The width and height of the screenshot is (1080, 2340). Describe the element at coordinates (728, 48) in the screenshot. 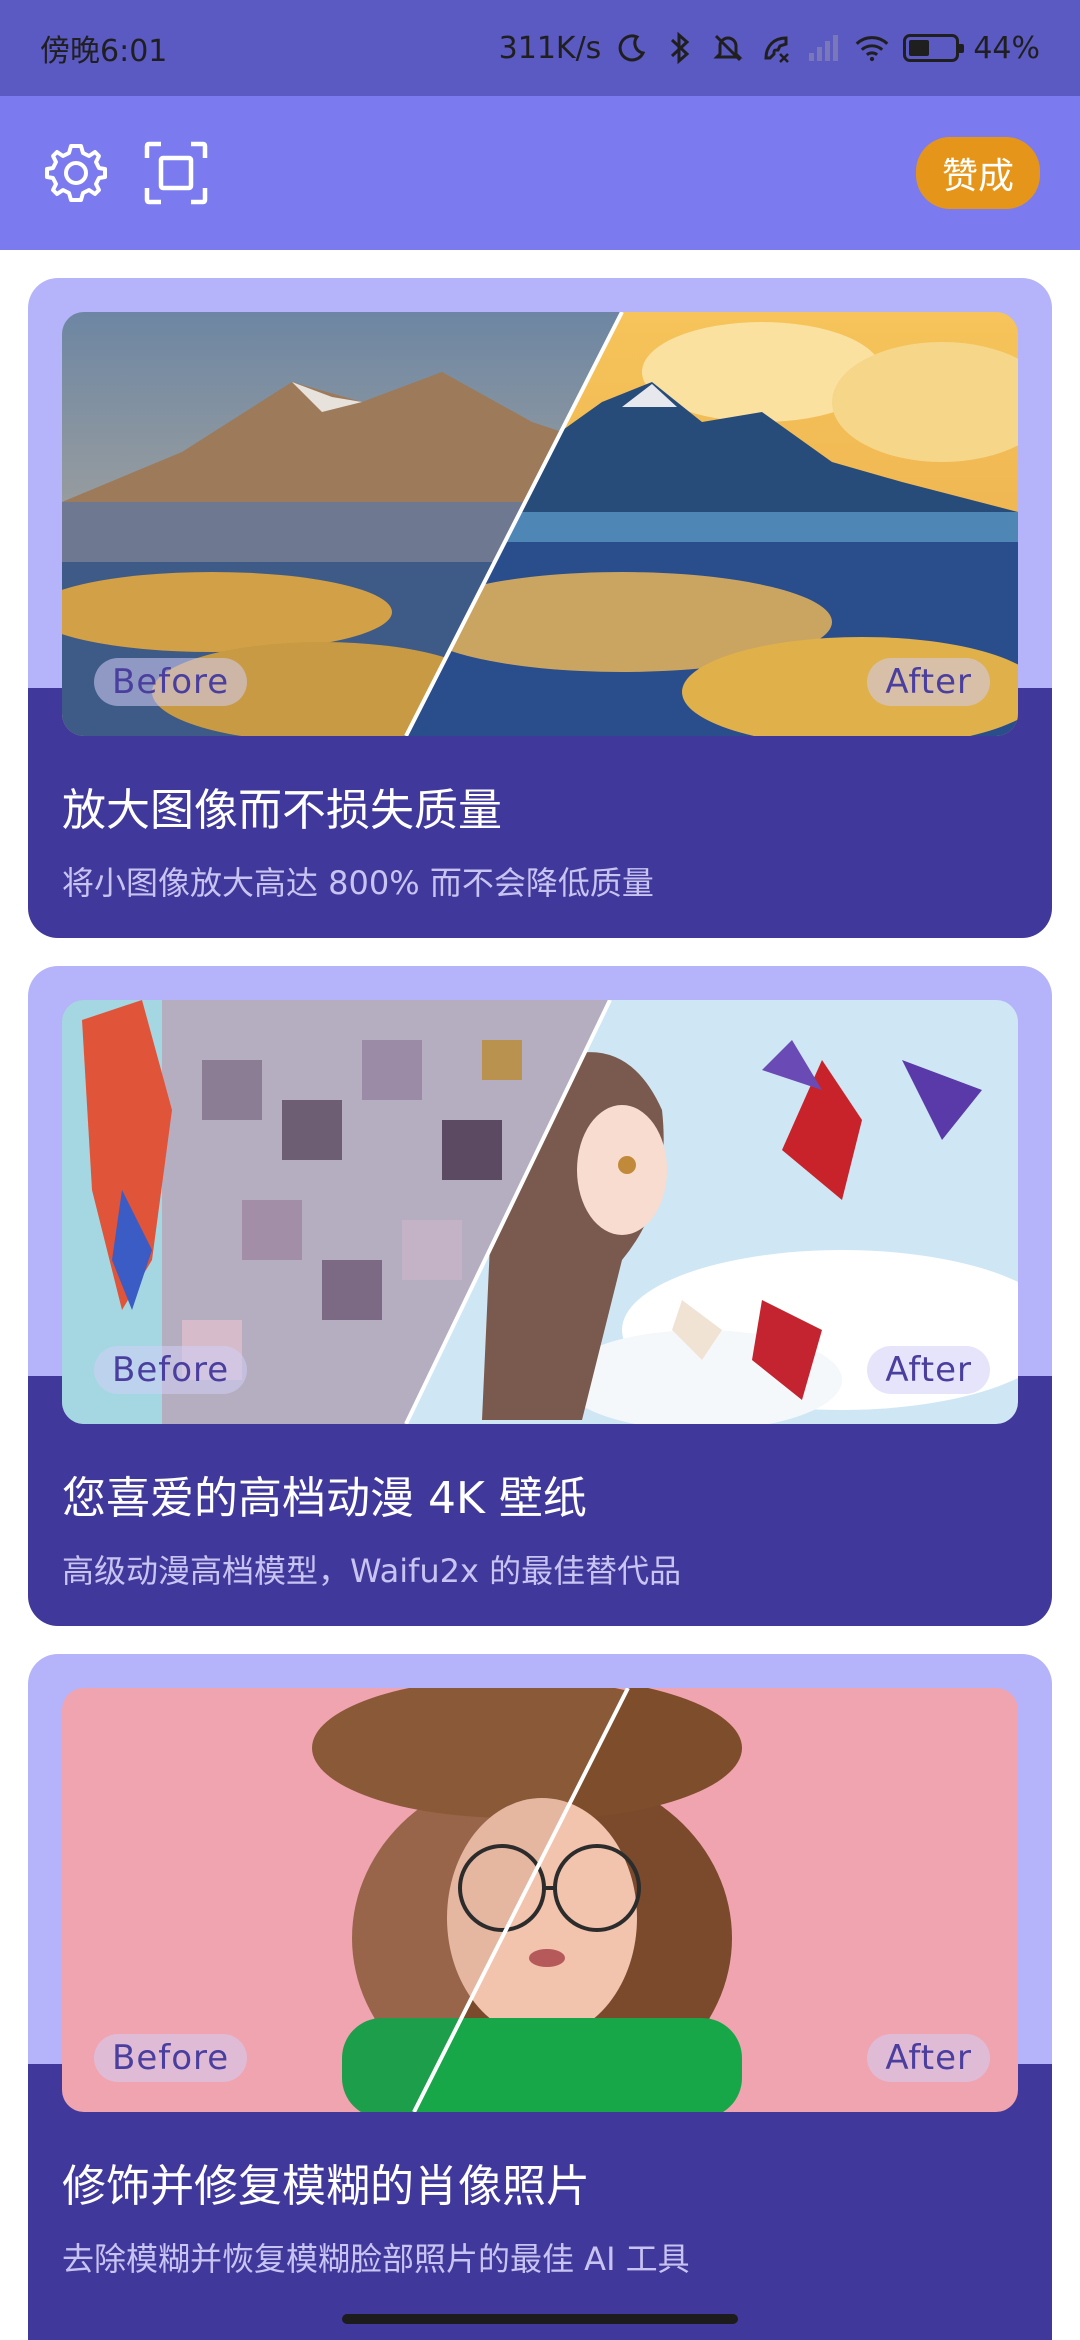

I see `mute-bell-icon` at that location.